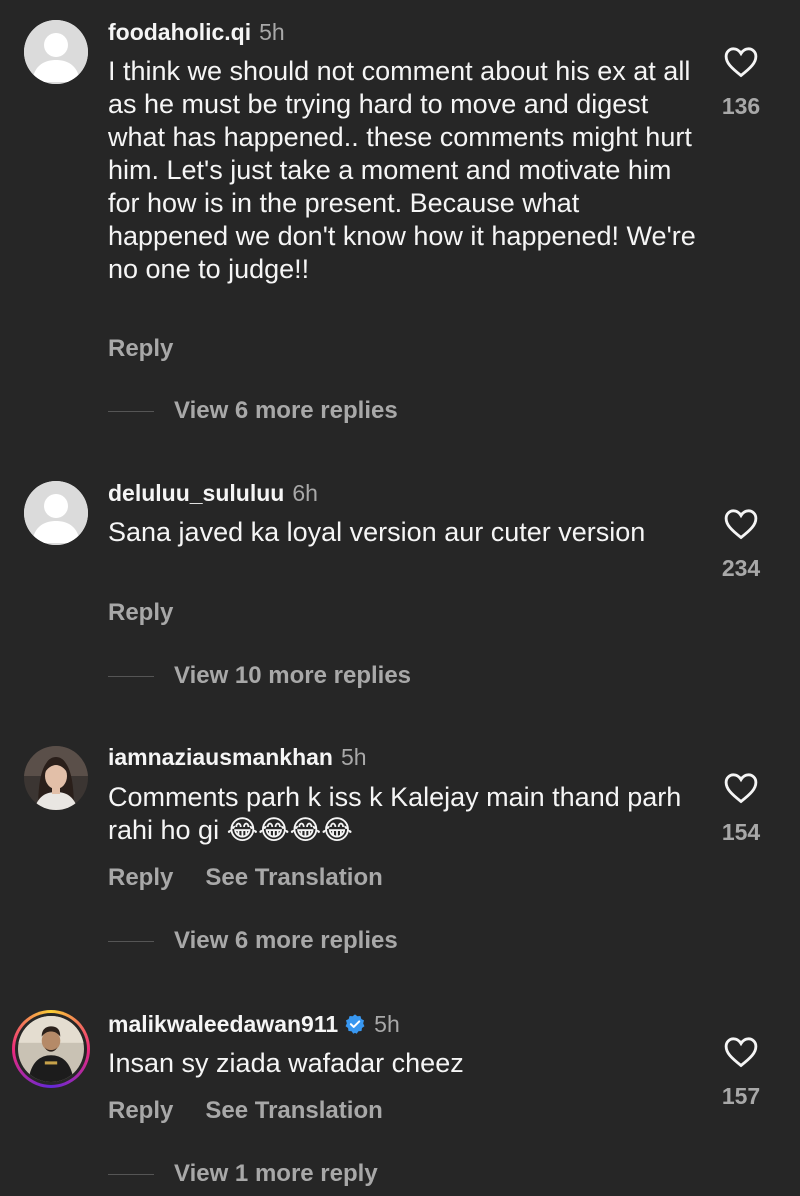  I want to click on view-replies-button: View 10 more replies, so click(259, 676).